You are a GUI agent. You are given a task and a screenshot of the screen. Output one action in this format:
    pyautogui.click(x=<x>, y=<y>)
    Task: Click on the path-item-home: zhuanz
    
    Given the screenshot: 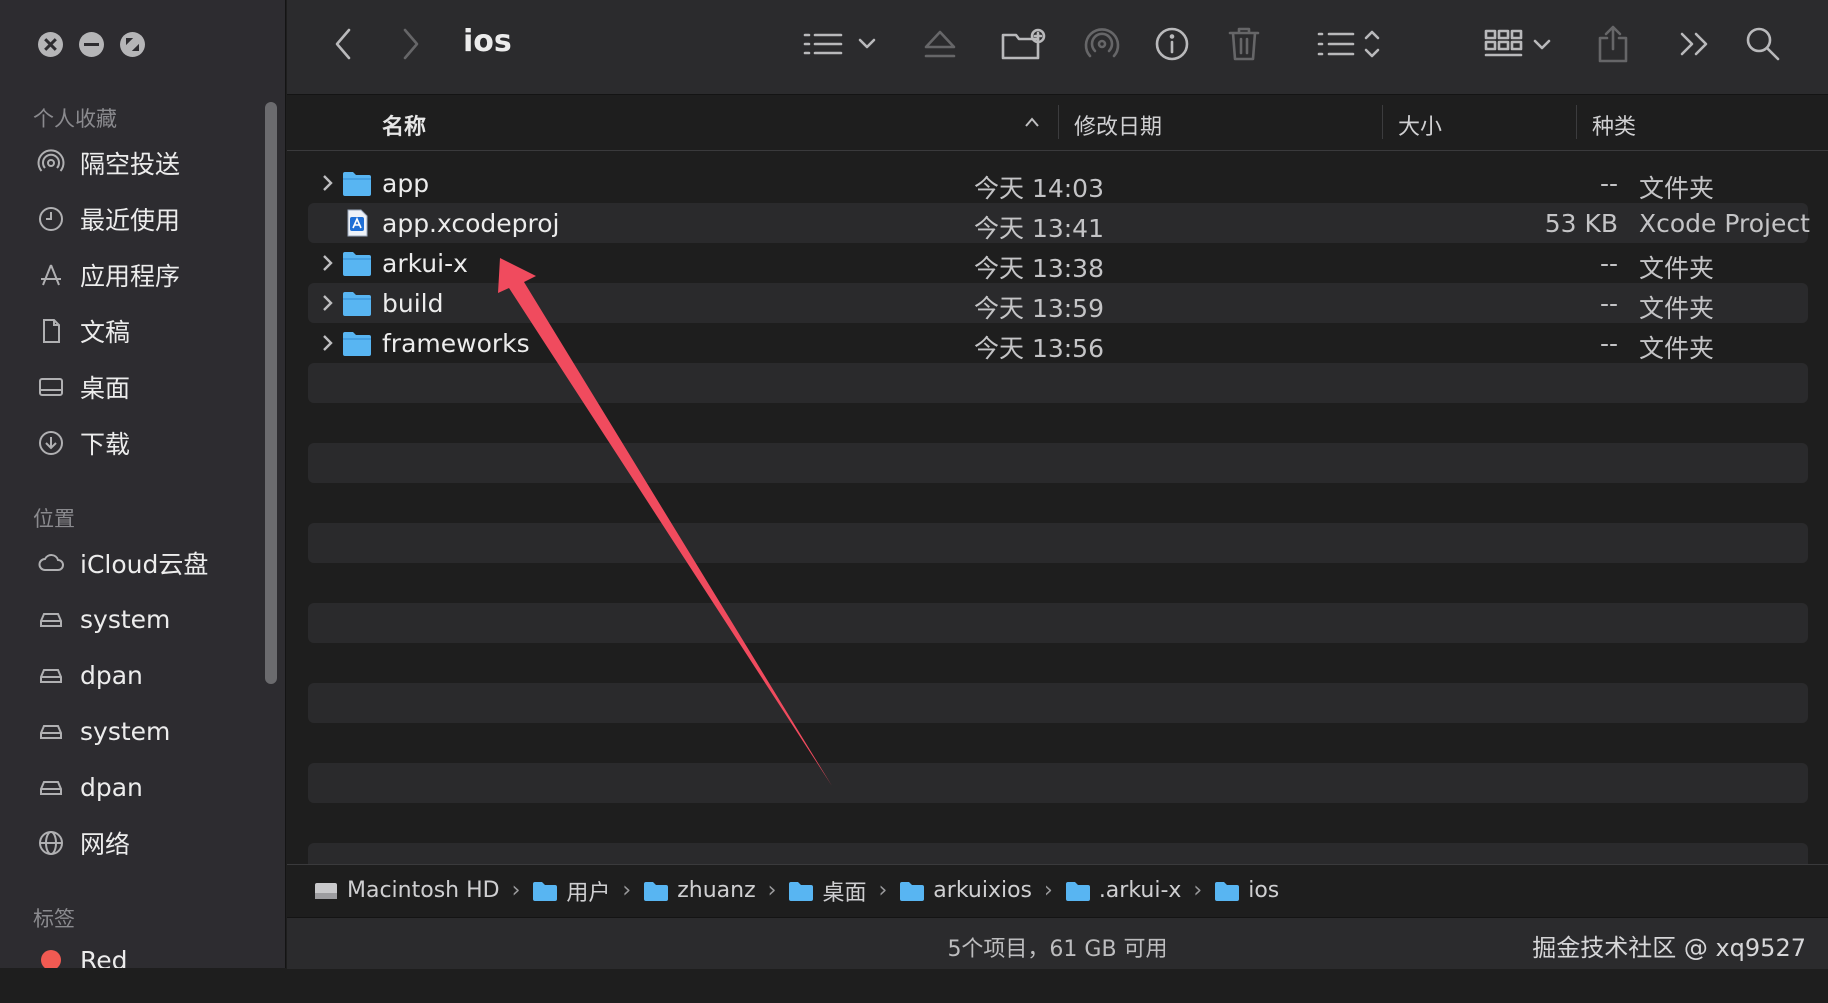 What is the action you would take?
    pyautogui.click(x=699, y=890)
    